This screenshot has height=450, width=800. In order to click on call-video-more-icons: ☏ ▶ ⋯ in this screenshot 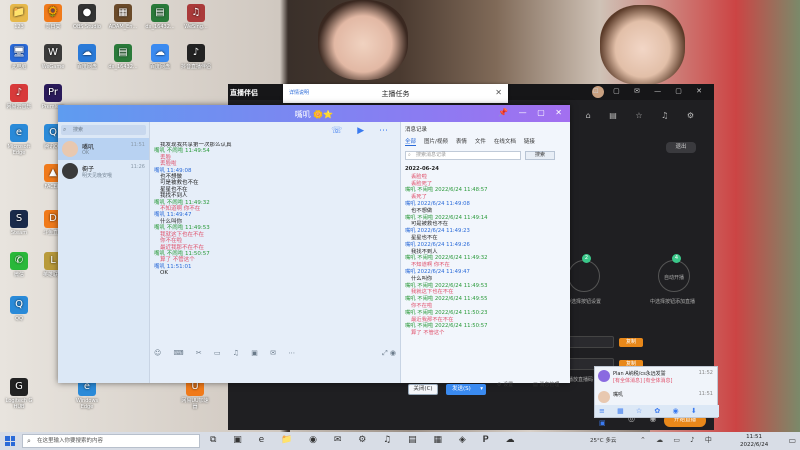, I will do `click(362, 131)`.